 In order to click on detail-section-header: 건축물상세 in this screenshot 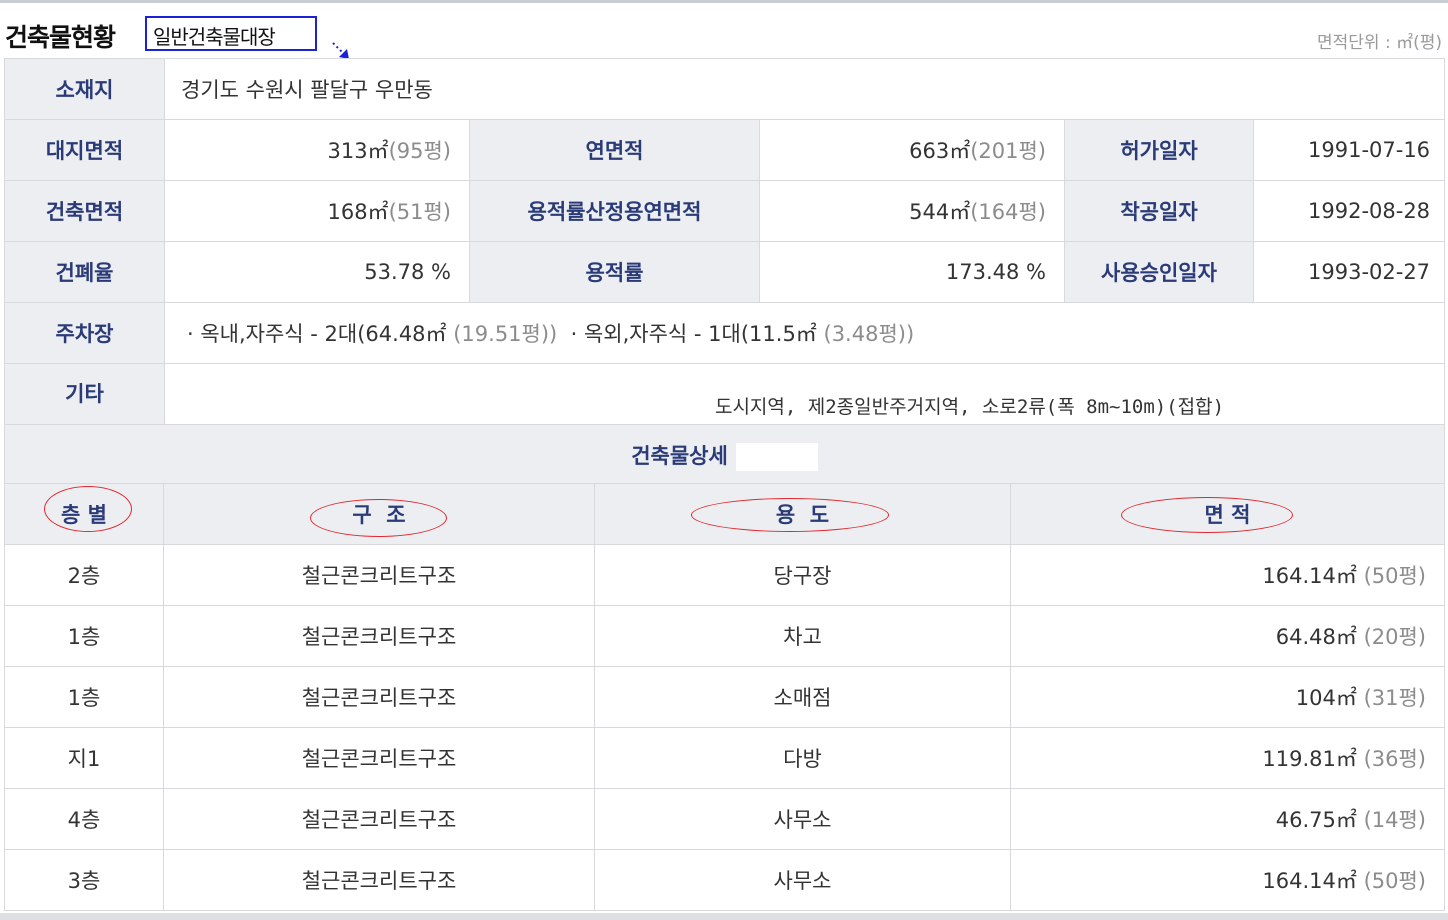, I will do `click(724, 455)`.